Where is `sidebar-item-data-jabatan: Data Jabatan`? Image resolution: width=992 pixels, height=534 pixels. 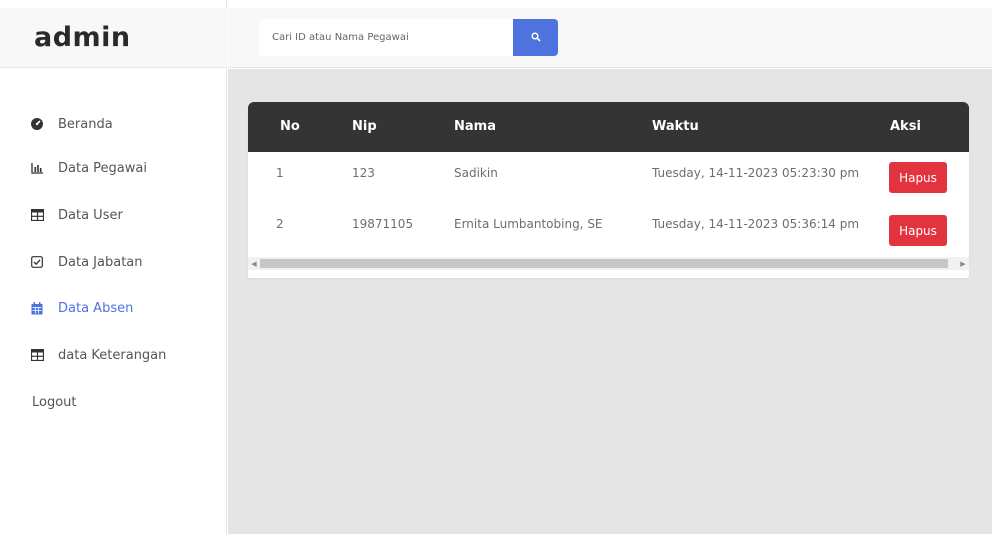 sidebar-item-data-jabatan: Data Jabatan is located at coordinates (86, 262).